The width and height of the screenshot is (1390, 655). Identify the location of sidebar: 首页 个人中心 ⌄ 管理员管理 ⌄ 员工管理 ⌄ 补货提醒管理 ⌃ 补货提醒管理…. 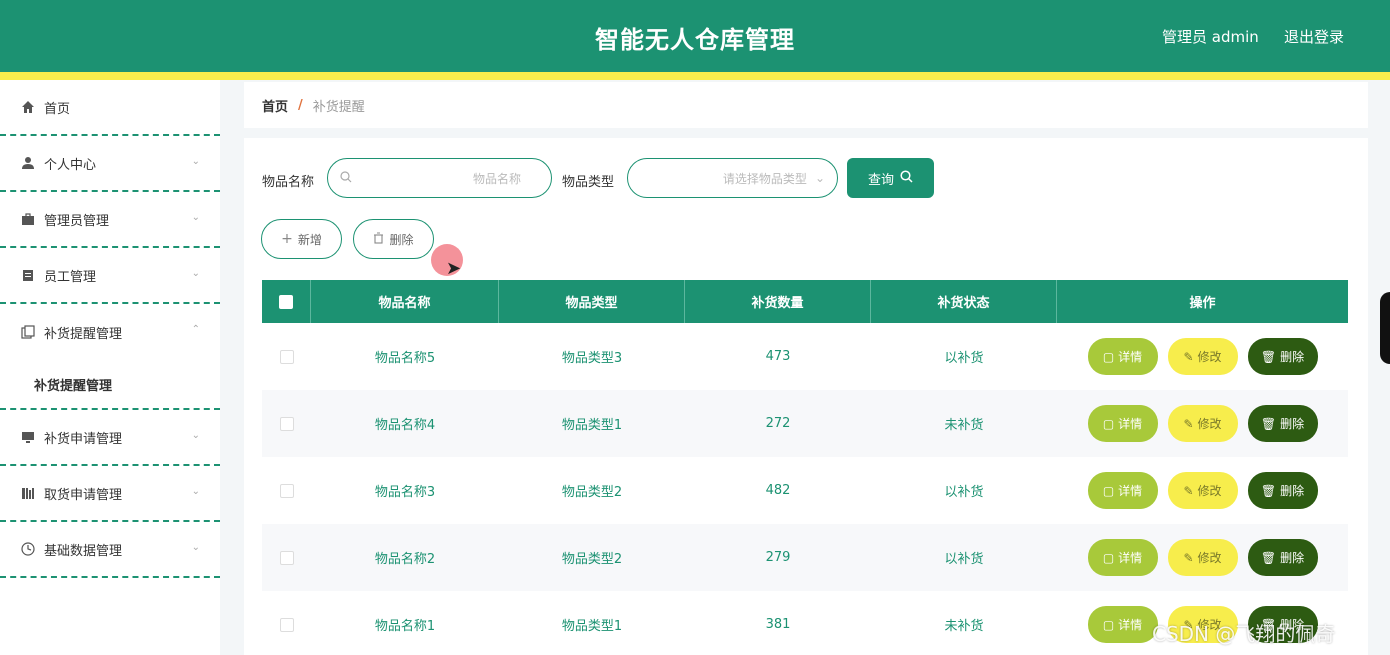
(110, 367).